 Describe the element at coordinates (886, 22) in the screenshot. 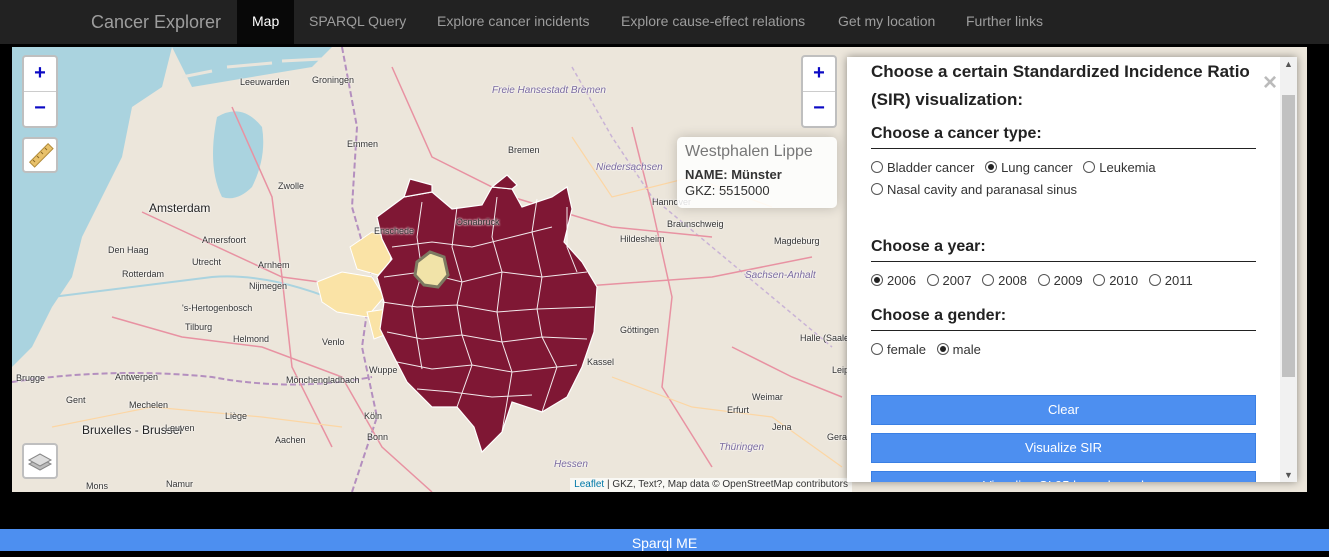

I see `nav-get-my-location: Get my location` at that location.